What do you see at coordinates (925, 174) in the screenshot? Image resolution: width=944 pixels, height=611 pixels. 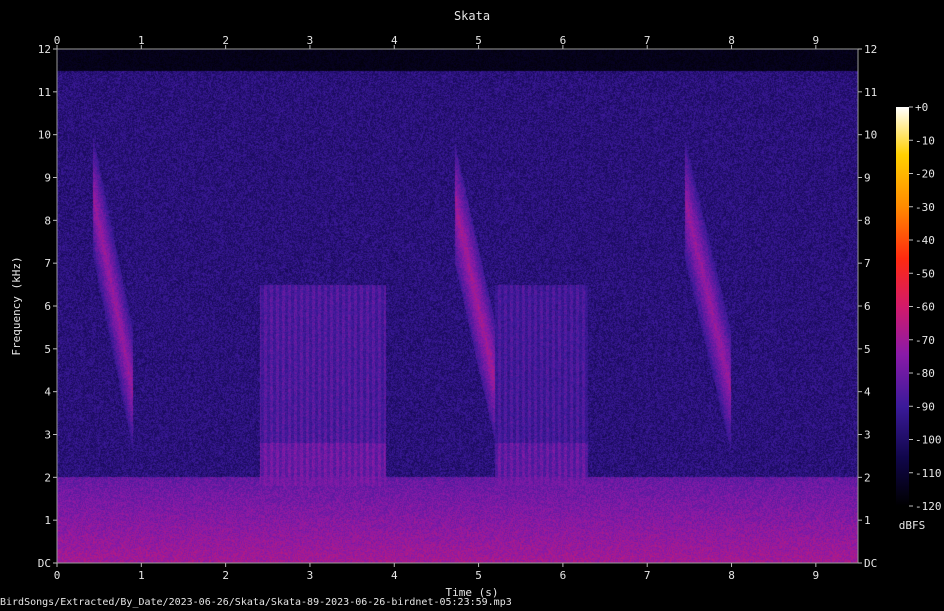 I see `colorbar-tick-label: -20` at bounding box center [925, 174].